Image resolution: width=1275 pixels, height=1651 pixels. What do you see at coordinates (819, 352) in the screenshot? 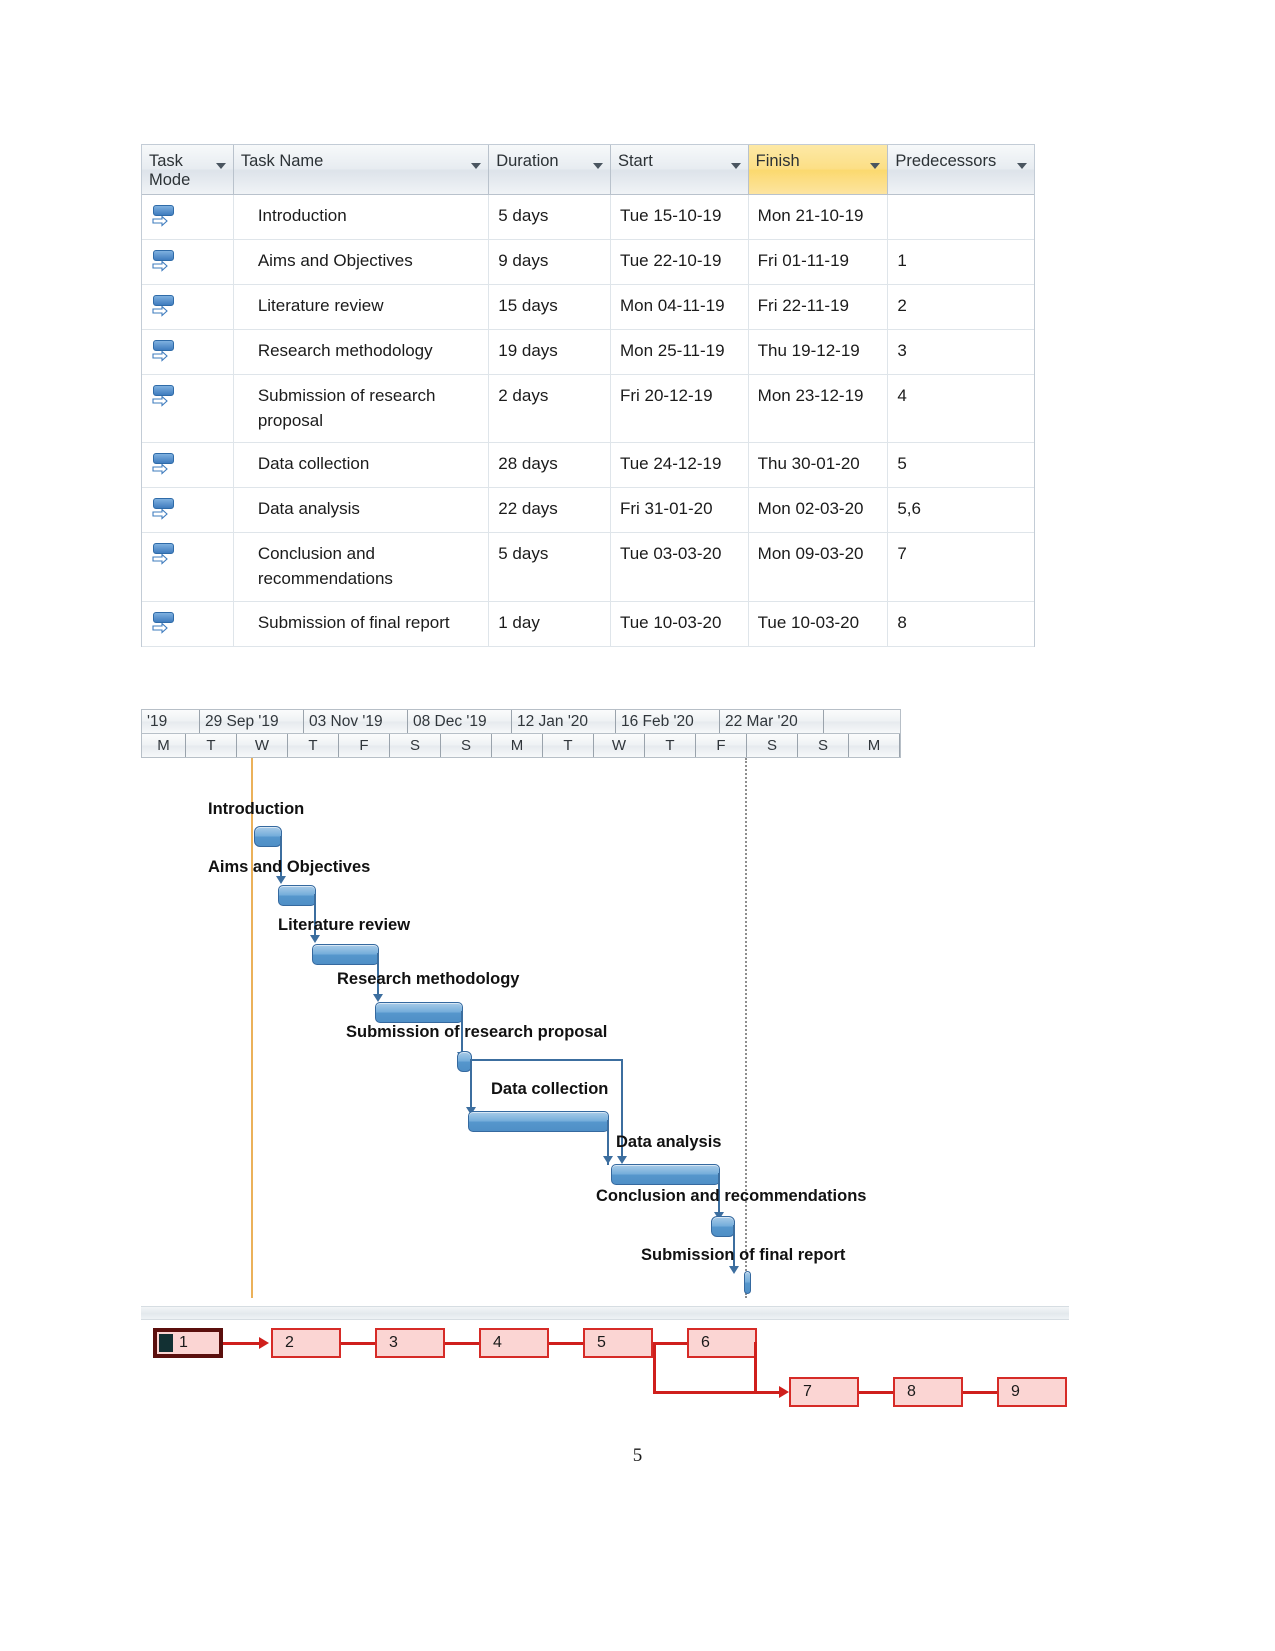
I see `cell-finish: Thu 19-12-19` at bounding box center [819, 352].